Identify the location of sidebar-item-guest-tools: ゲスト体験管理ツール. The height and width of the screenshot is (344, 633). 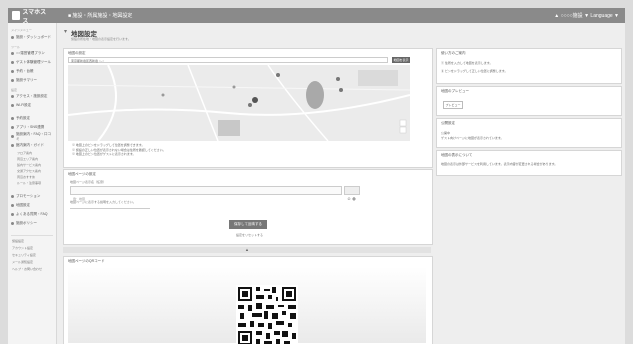
(32, 62).